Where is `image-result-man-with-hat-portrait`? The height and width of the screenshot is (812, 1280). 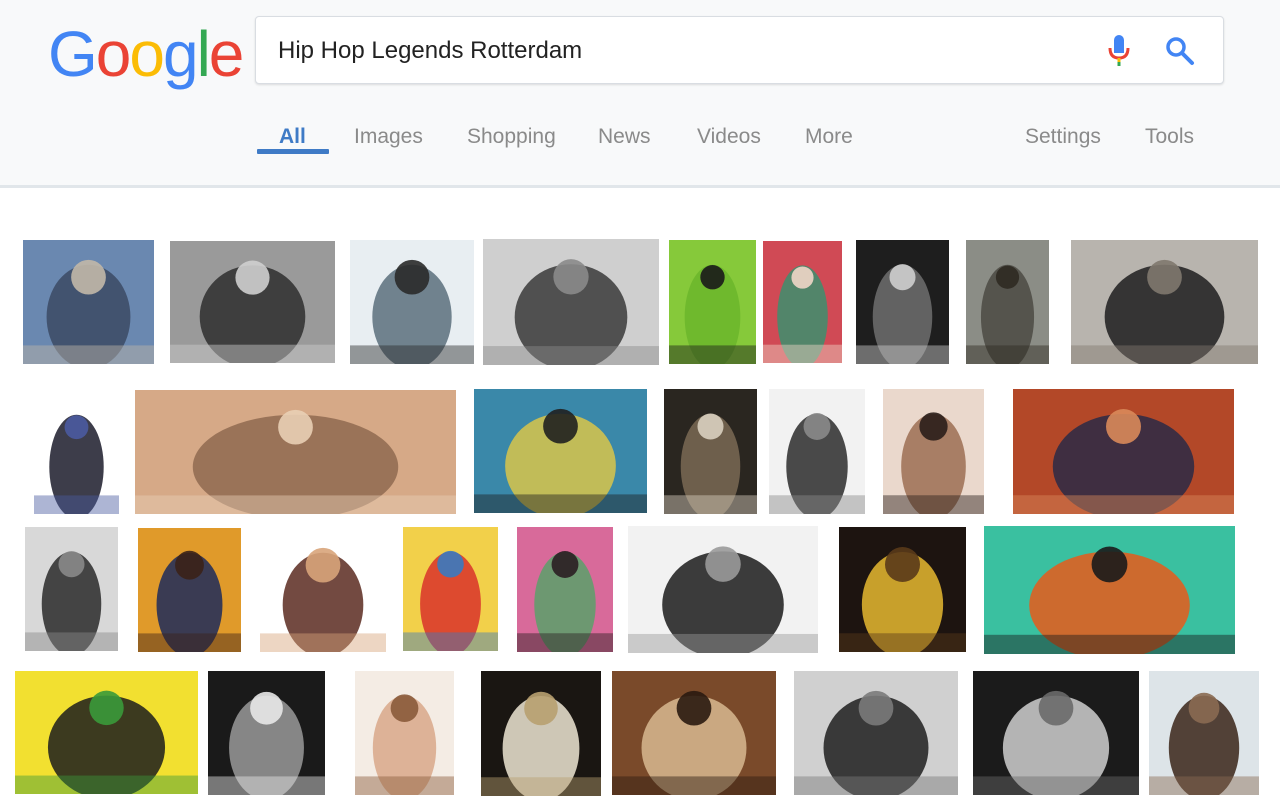
image-result-man-with-hat-portrait is located at coordinates (1204, 733).